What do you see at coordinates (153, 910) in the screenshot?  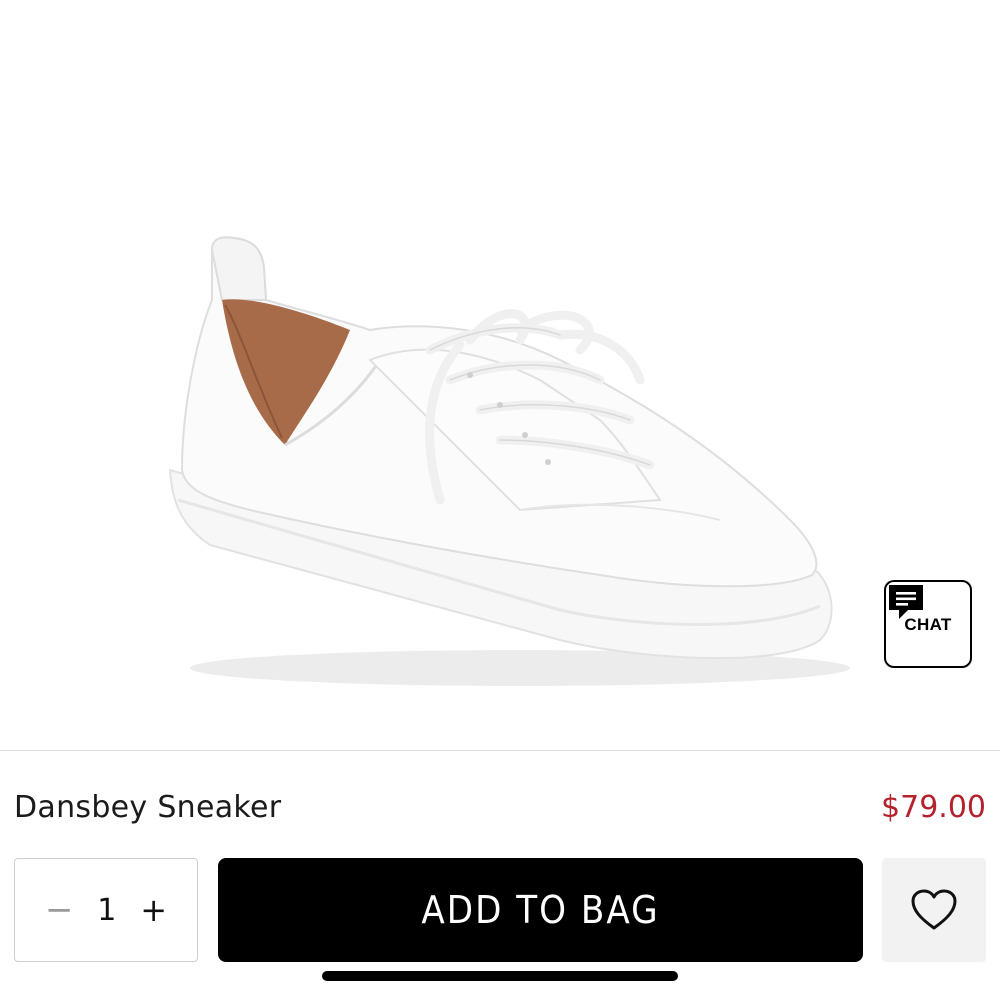 I see `increment-button: +` at bounding box center [153, 910].